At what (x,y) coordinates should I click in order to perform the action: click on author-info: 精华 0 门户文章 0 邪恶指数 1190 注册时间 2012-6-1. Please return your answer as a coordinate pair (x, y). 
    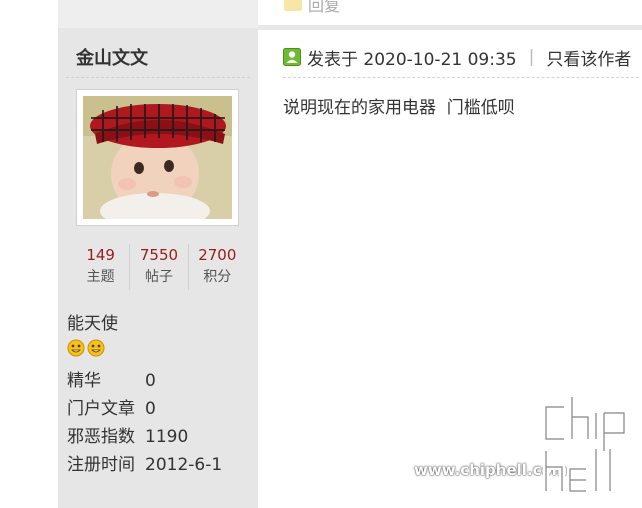
    Looking at the image, I should click on (144, 423).